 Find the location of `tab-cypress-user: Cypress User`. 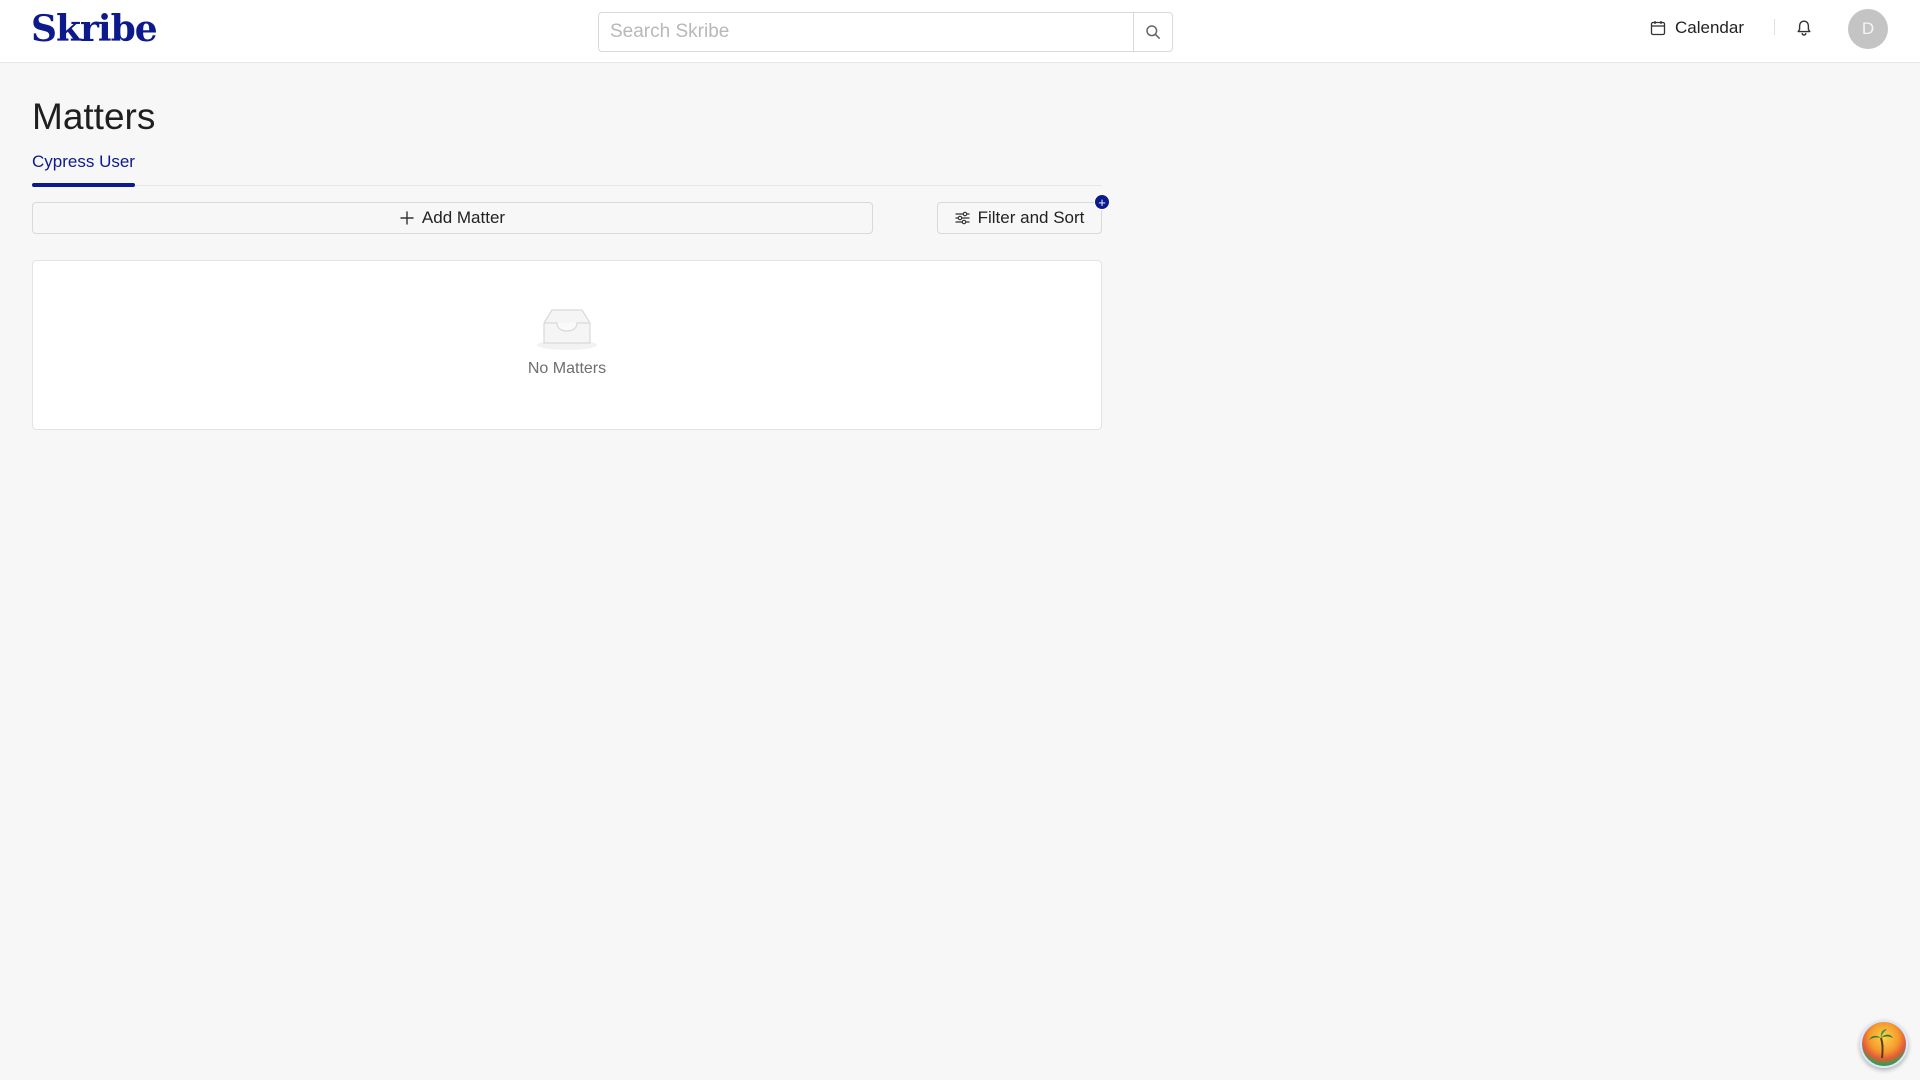

tab-cypress-user: Cypress User is located at coordinates (83, 169).